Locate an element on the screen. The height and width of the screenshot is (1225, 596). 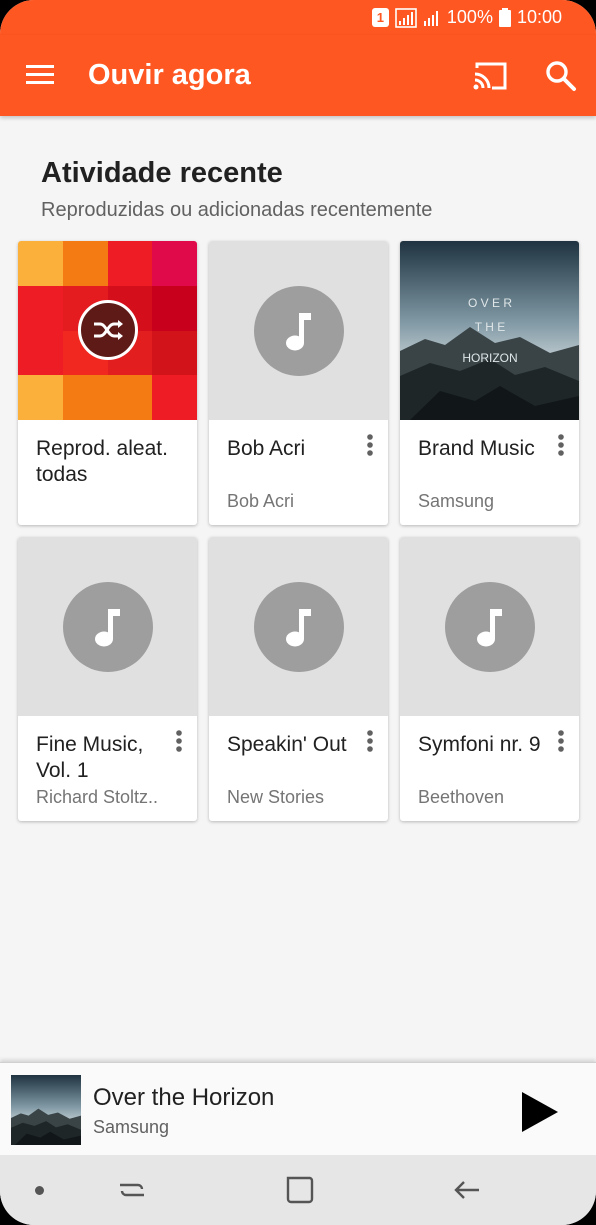
menu-button is located at coordinates (40, 75).